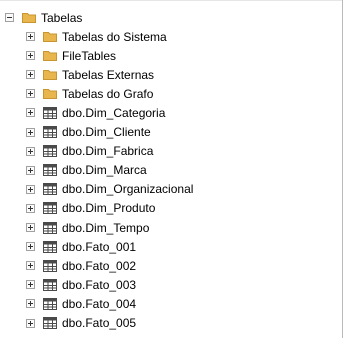 Image resolution: width=359 pixels, height=338 pixels. Describe the element at coordinates (114, 36) in the screenshot. I see `tree-node-label: Tabelas do Sistema` at that location.